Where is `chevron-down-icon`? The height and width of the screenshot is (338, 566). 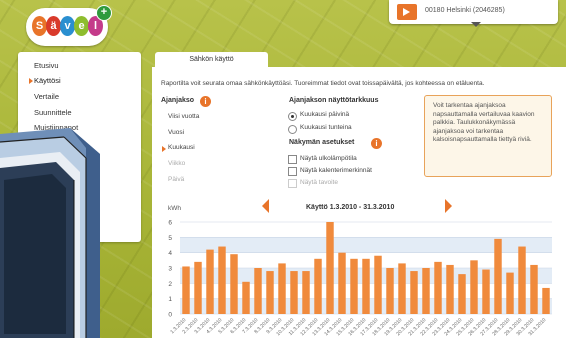 chevron-down-icon is located at coordinates (476, 24).